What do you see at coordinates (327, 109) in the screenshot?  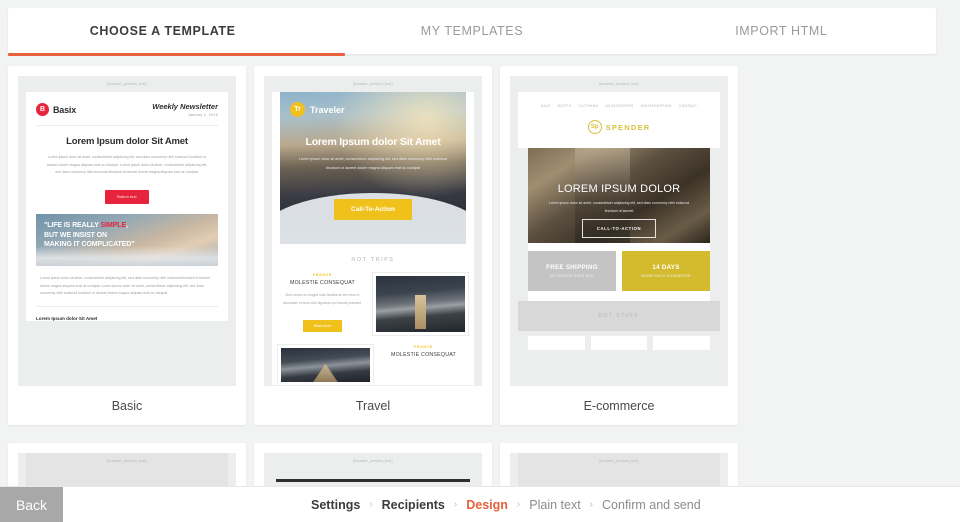 I see `brand-name: Traveler` at bounding box center [327, 109].